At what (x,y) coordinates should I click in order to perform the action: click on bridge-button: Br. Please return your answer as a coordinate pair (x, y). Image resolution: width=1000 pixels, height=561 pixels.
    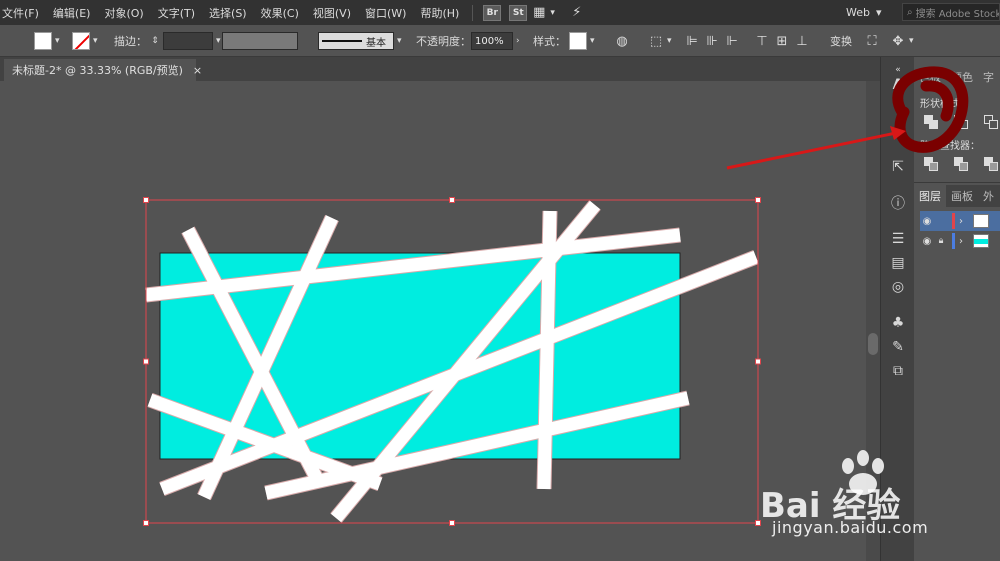
    Looking at the image, I should click on (492, 12).